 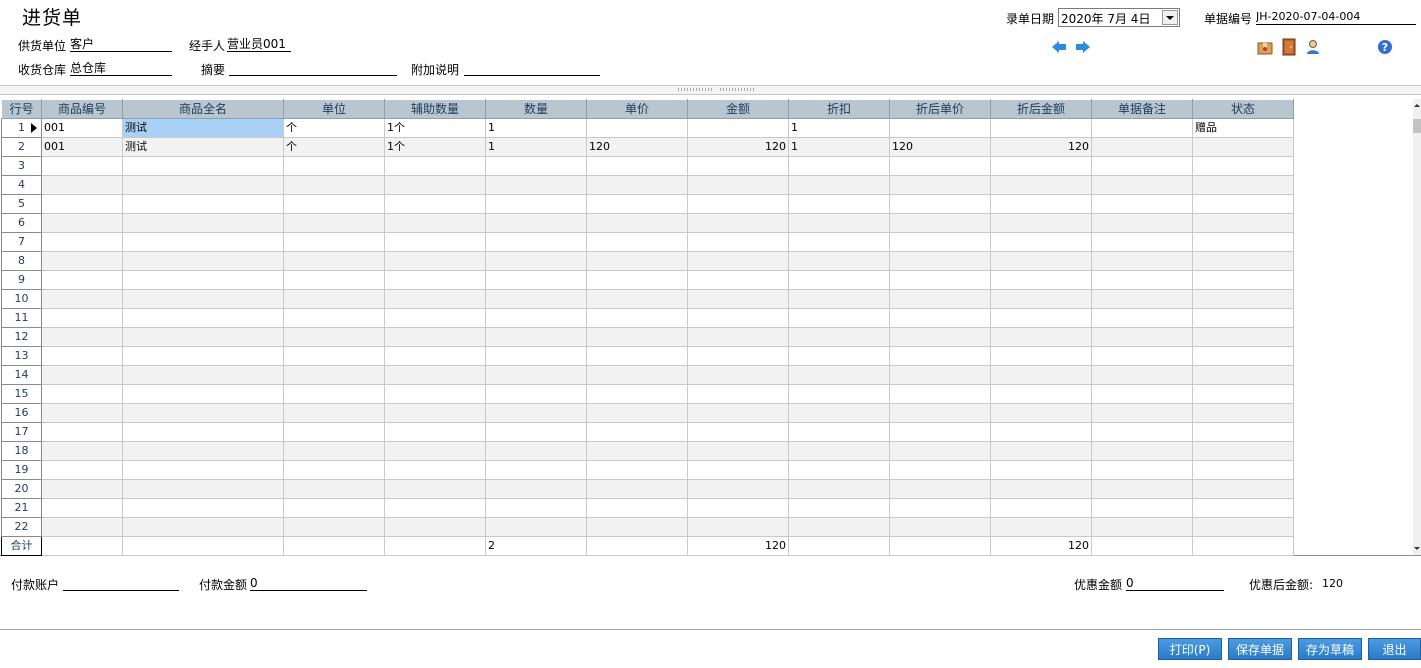 I want to click on table-row: 18, so click(x=647, y=451).